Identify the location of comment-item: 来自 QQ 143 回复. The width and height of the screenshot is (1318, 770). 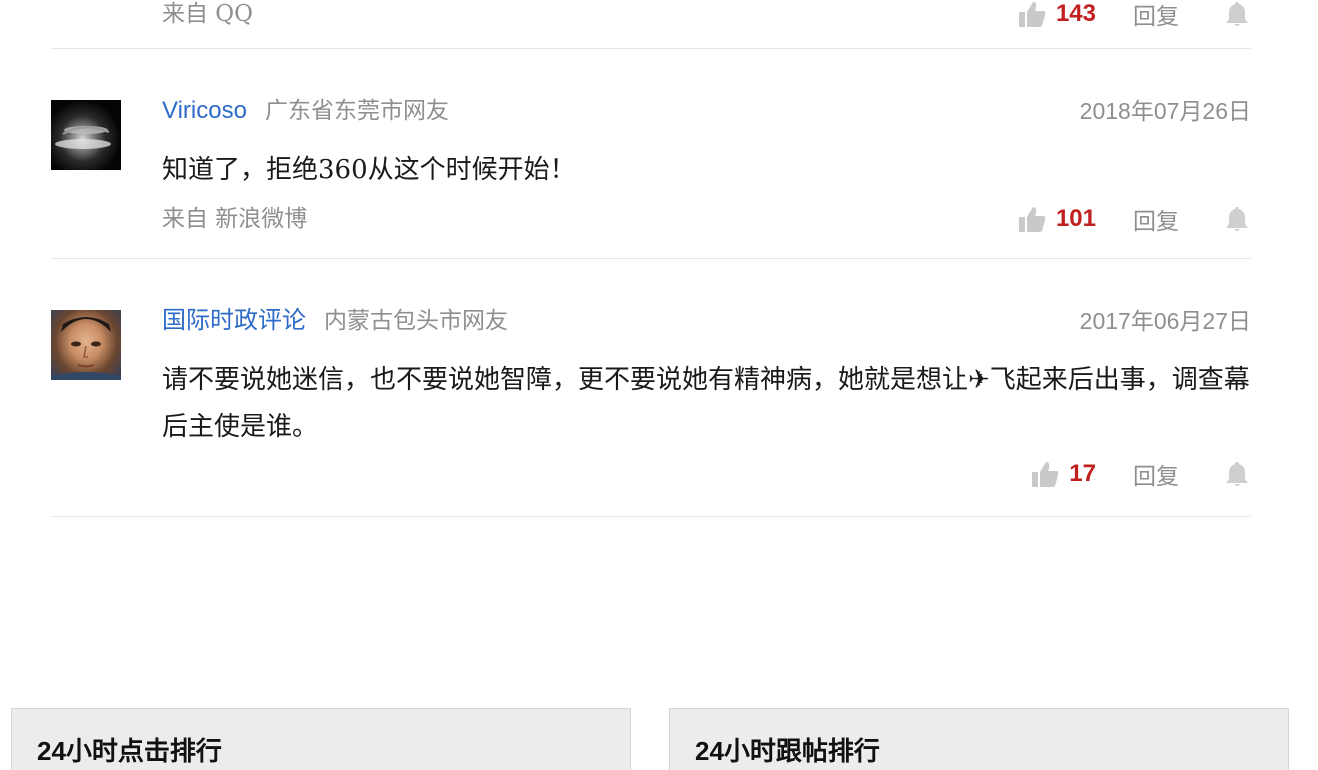
(651, 24).